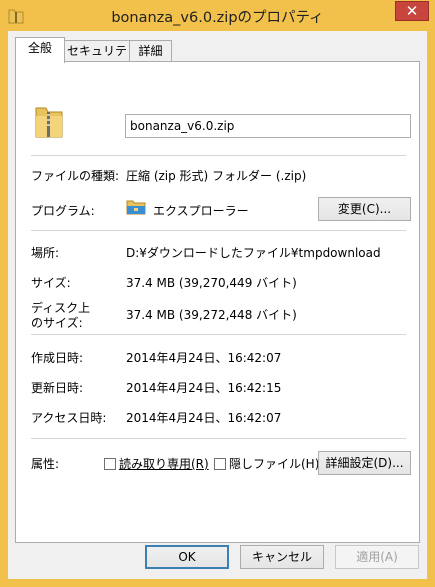 Image resolution: width=435 pixels, height=587 pixels. Describe the element at coordinates (211, 315) in the screenshot. I see `size-on-disk-value: 37.4 MB (39,272,448 バイト)` at that location.